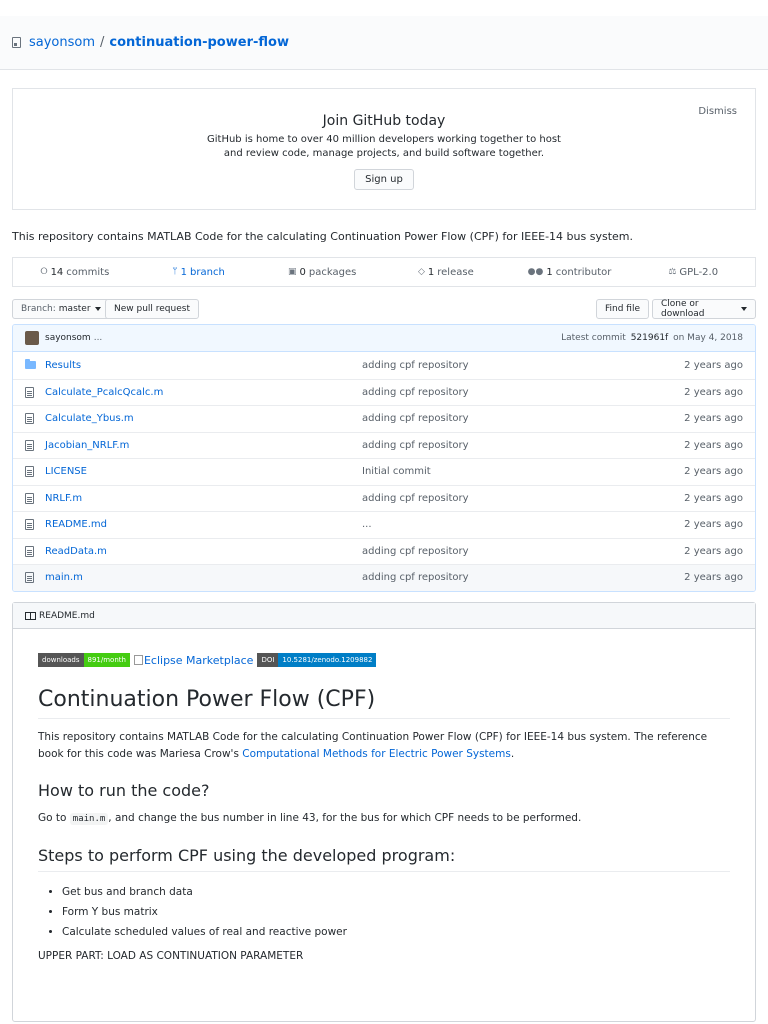 The width and height of the screenshot is (768, 1024). What do you see at coordinates (203, 498) in the screenshot?
I see `file-name-link: NRLF.m` at bounding box center [203, 498].